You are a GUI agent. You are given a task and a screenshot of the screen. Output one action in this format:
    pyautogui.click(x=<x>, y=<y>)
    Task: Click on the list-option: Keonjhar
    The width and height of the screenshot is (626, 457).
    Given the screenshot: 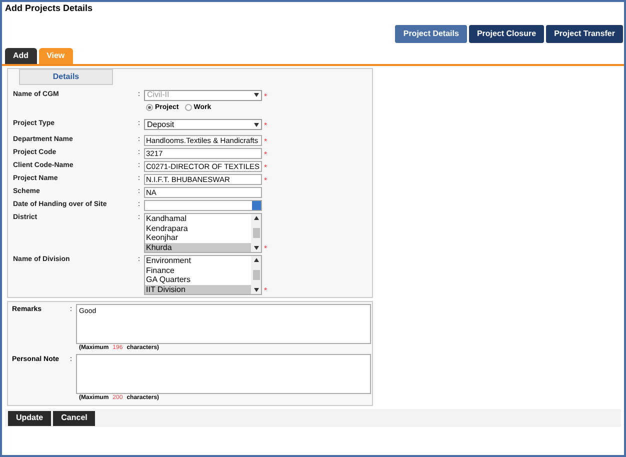 What is the action you would take?
    pyautogui.click(x=198, y=237)
    